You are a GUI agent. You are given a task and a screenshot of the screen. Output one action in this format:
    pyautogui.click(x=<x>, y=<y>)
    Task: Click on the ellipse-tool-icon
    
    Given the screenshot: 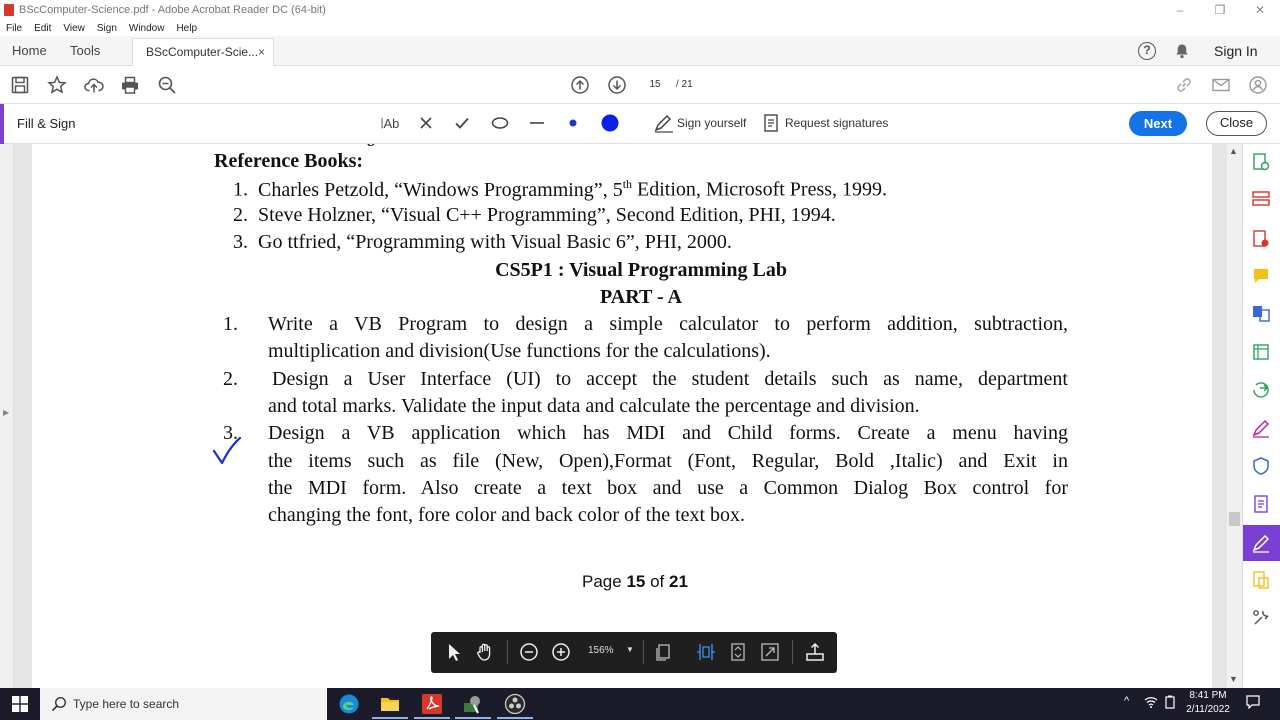 What is the action you would take?
    pyautogui.click(x=500, y=123)
    